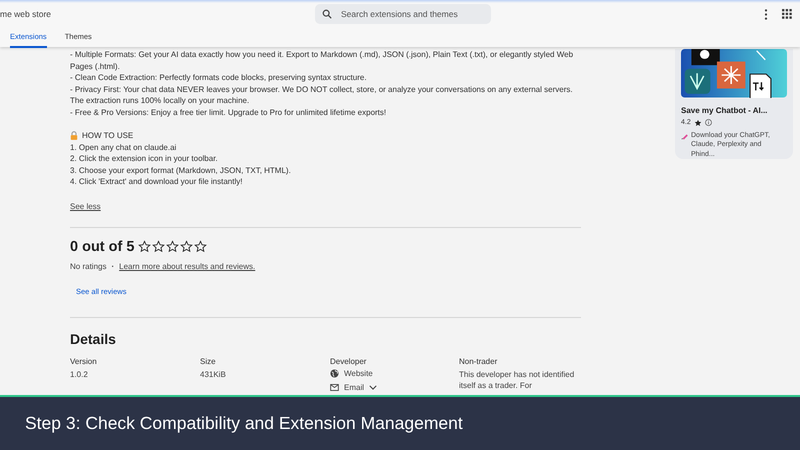 This screenshot has height=450, width=800. I want to click on globe-icon, so click(334, 373).